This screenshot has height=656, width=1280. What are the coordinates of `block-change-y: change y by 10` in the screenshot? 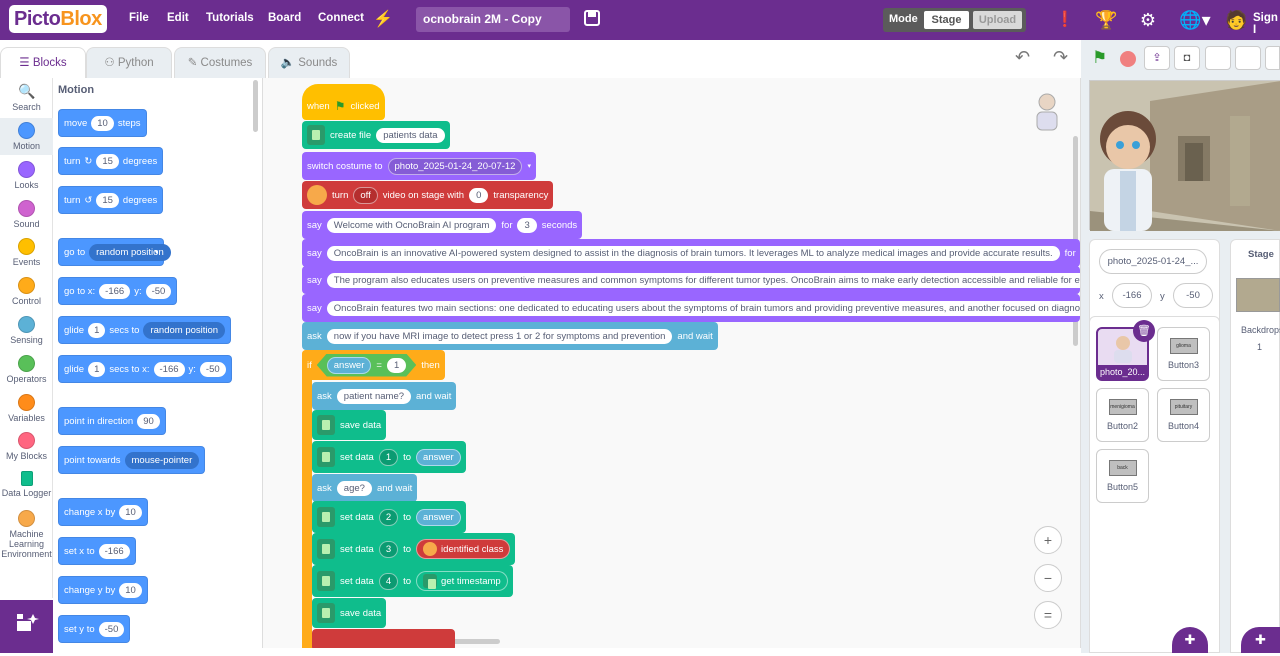 It's located at (103, 590).